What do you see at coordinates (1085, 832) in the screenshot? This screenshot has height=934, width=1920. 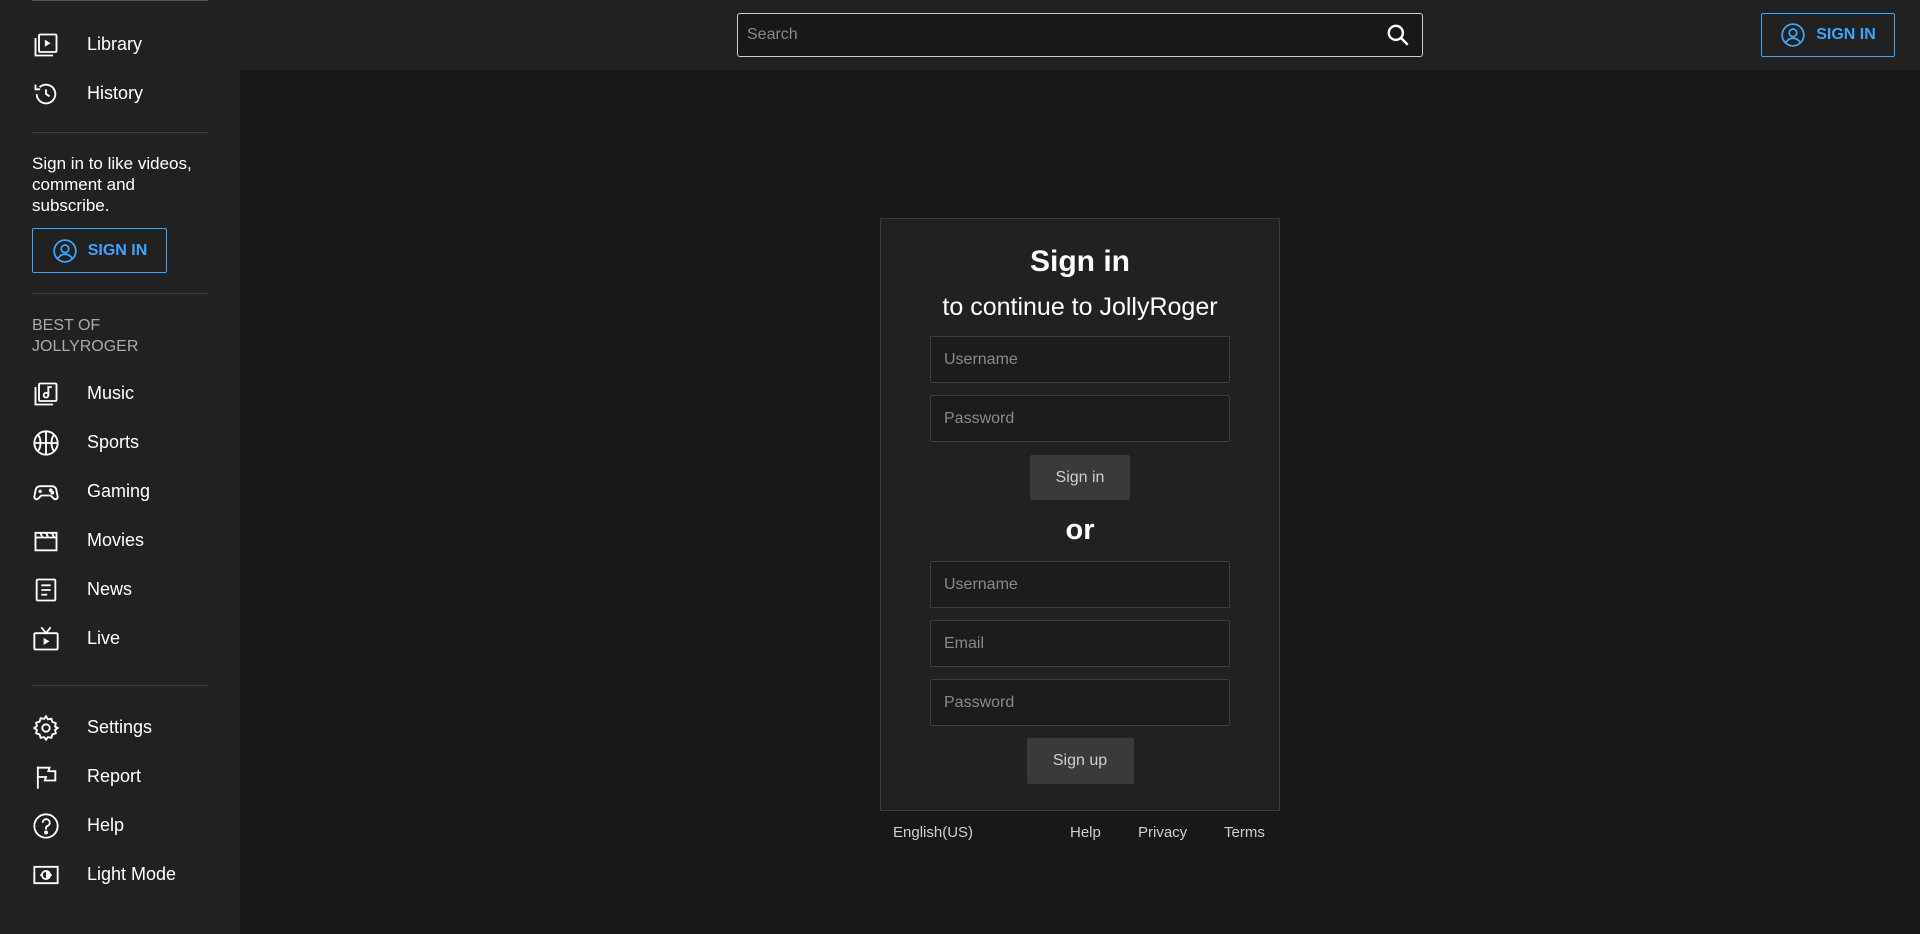 I see `footer-help-link: Help` at bounding box center [1085, 832].